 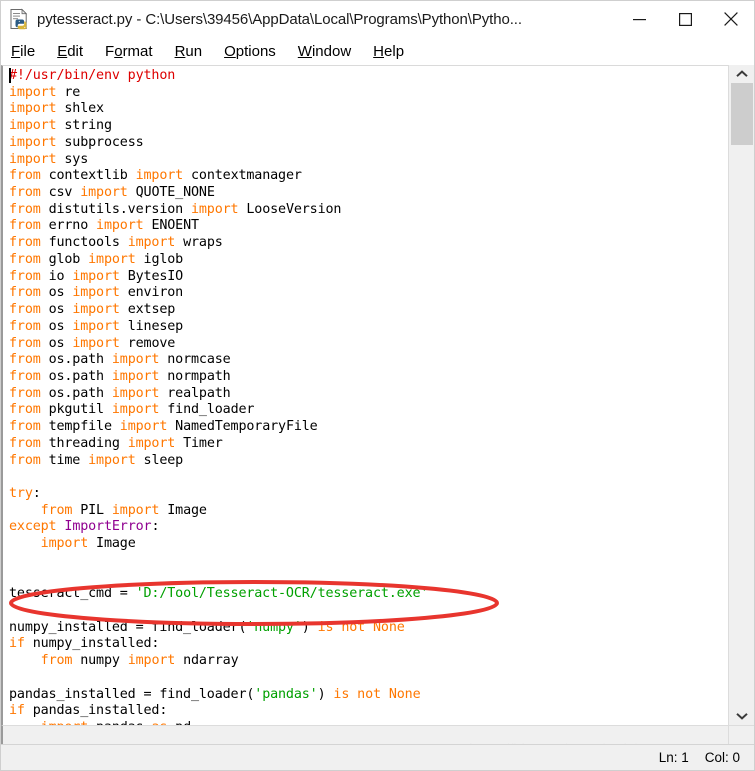 What do you see at coordinates (23, 51) in the screenshot?
I see `menu-item-file: File` at bounding box center [23, 51].